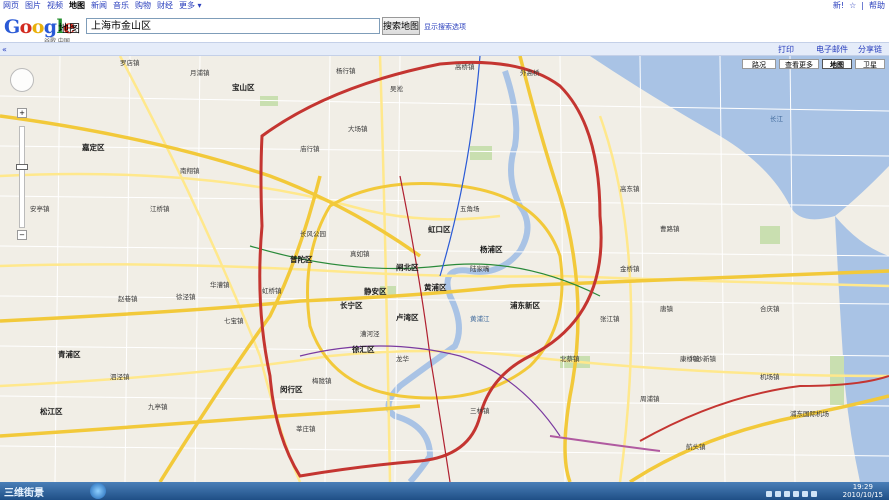 The width and height of the screenshot is (889, 500). Describe the element at coordinates (360, 254) in the screenshot. I see `place-label: 真如镇` at that location.